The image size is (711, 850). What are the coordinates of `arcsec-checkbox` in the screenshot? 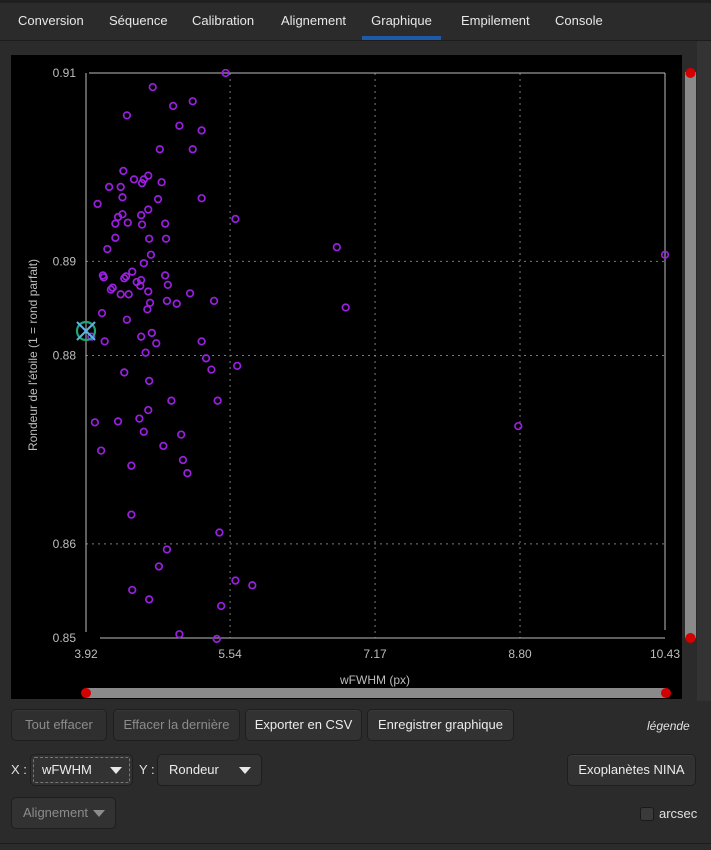 It's located at (647, 814).